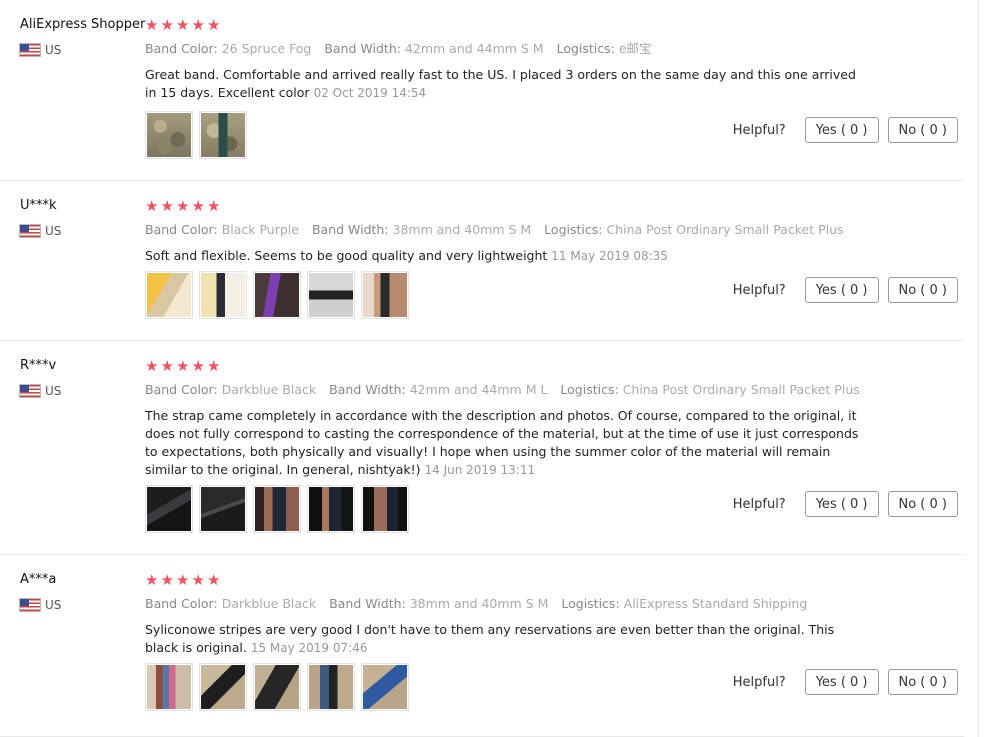 This screenshot has height=737, width=988. I want to click on band-width-value: 42mm and 44mm M L, so click(478, 389).